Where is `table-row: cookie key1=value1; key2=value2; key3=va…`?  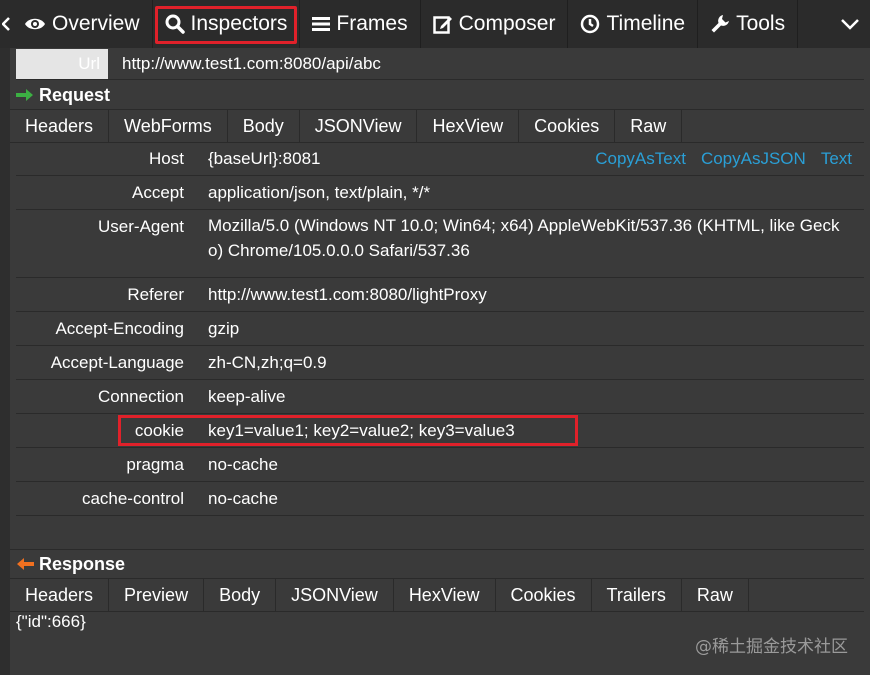 table-row: cookie key1=value1; key2=value2; key3=va… is located at coordinates (440, 431).